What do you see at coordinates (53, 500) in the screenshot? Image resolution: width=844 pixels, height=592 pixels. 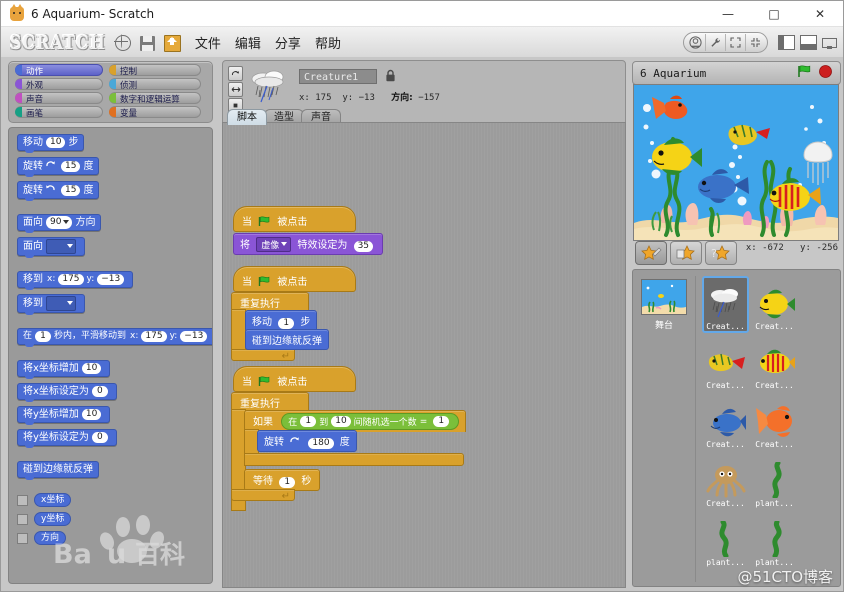 I see `reporter-x-position: x坐标` at bounding box center [53, 500].